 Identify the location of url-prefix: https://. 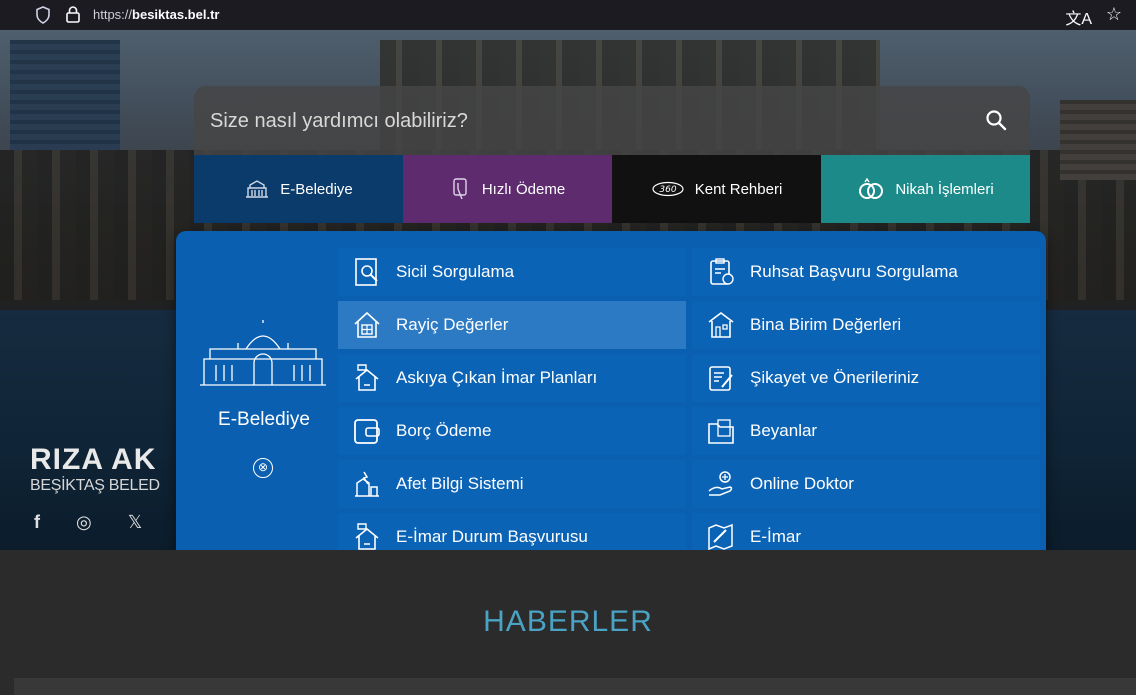
(113, 14).